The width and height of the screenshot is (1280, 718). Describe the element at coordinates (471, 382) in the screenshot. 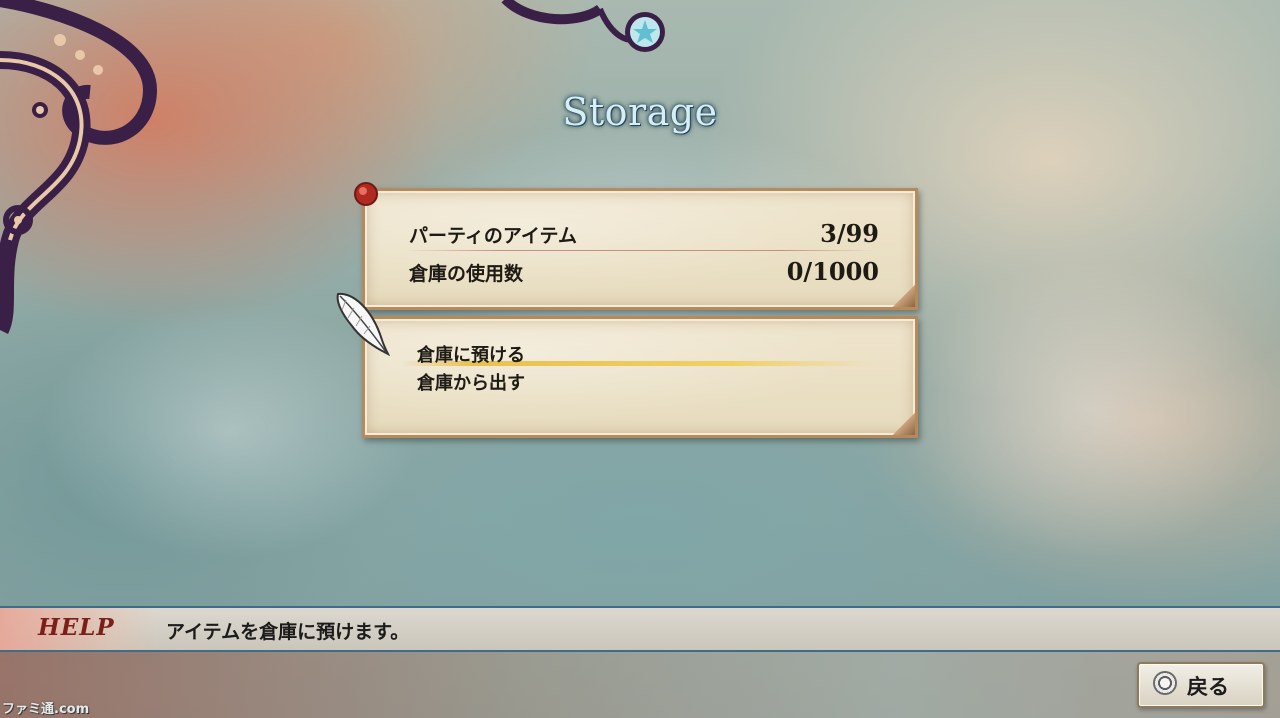

I see `menu-item-withdraw: 倉庫から出す` at that location.